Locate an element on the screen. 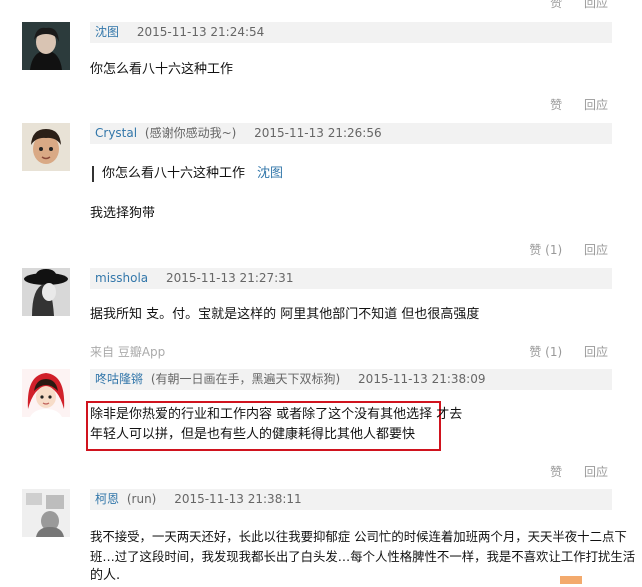 The width and height of the screenshot is (642, 587). author-link: 柯恩 is located at coordinates (107, 499).